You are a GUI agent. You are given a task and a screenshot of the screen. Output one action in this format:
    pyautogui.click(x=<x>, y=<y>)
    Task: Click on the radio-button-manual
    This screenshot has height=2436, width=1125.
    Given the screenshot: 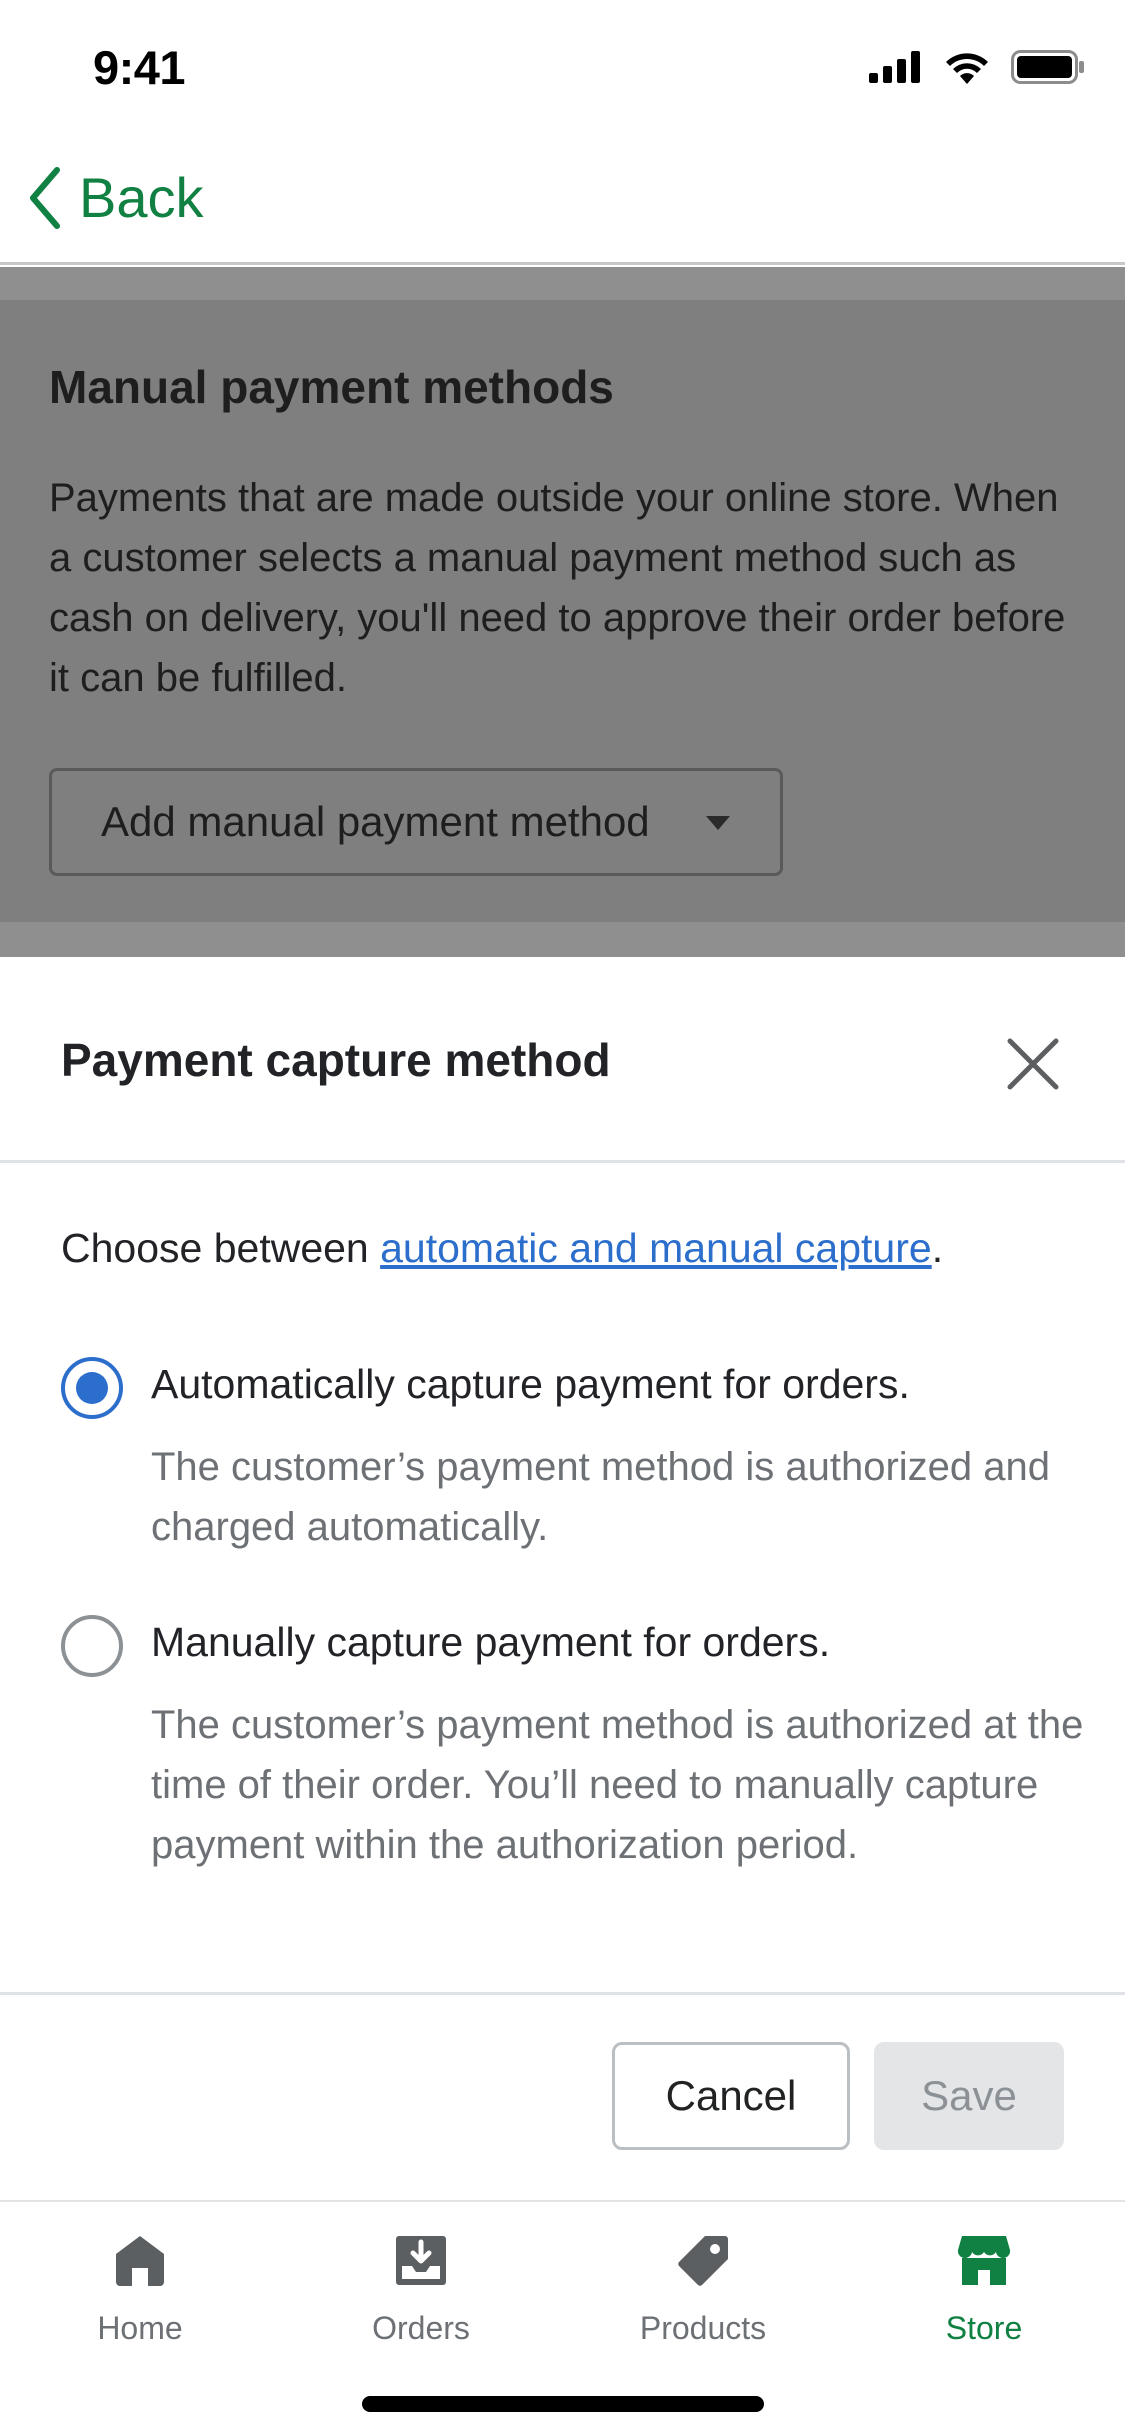 What is the action you would take?
    pyautogui.click(x=92, y=1646)
    